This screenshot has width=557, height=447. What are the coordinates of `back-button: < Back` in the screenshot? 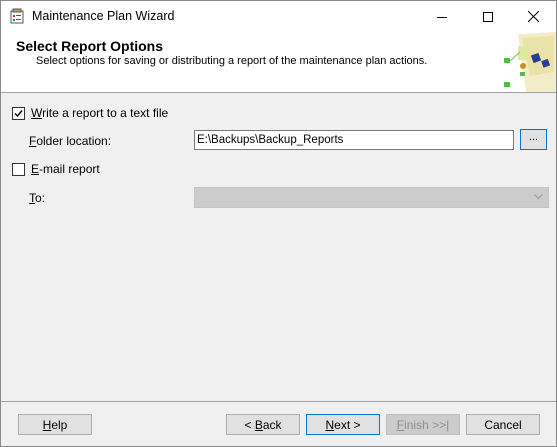 It's located at (263, 424).